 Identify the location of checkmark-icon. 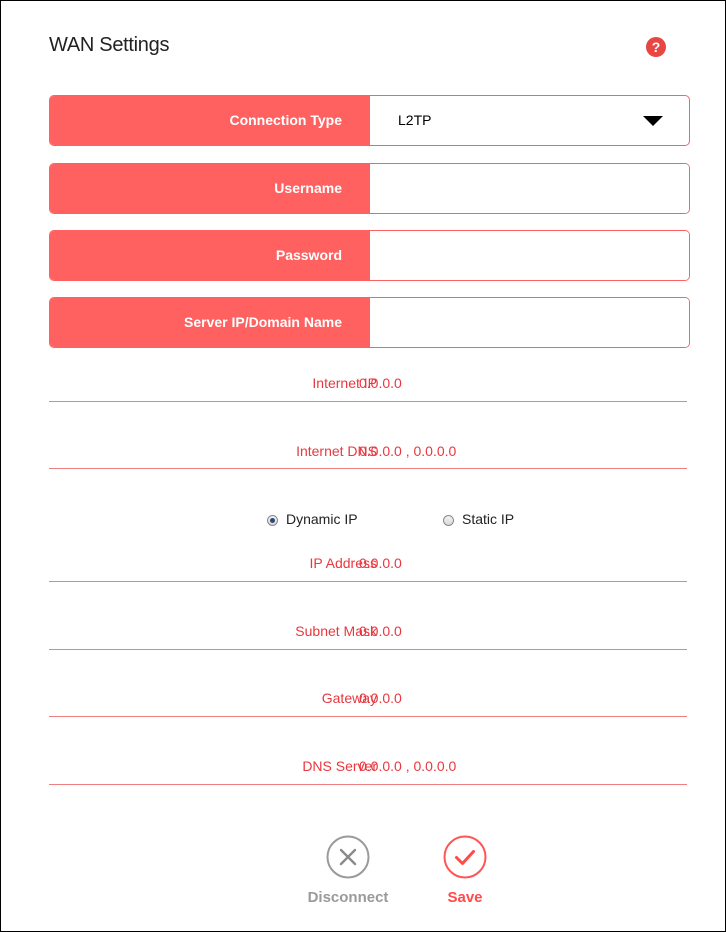
(465, 857).